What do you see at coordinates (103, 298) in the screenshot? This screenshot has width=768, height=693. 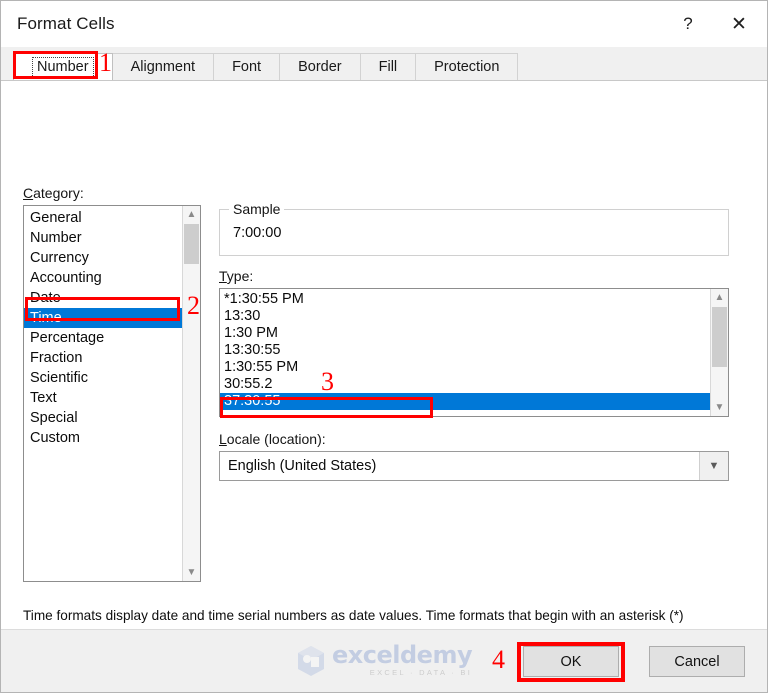 I see `category-item-date: Date` at bounding box center [103, 298].